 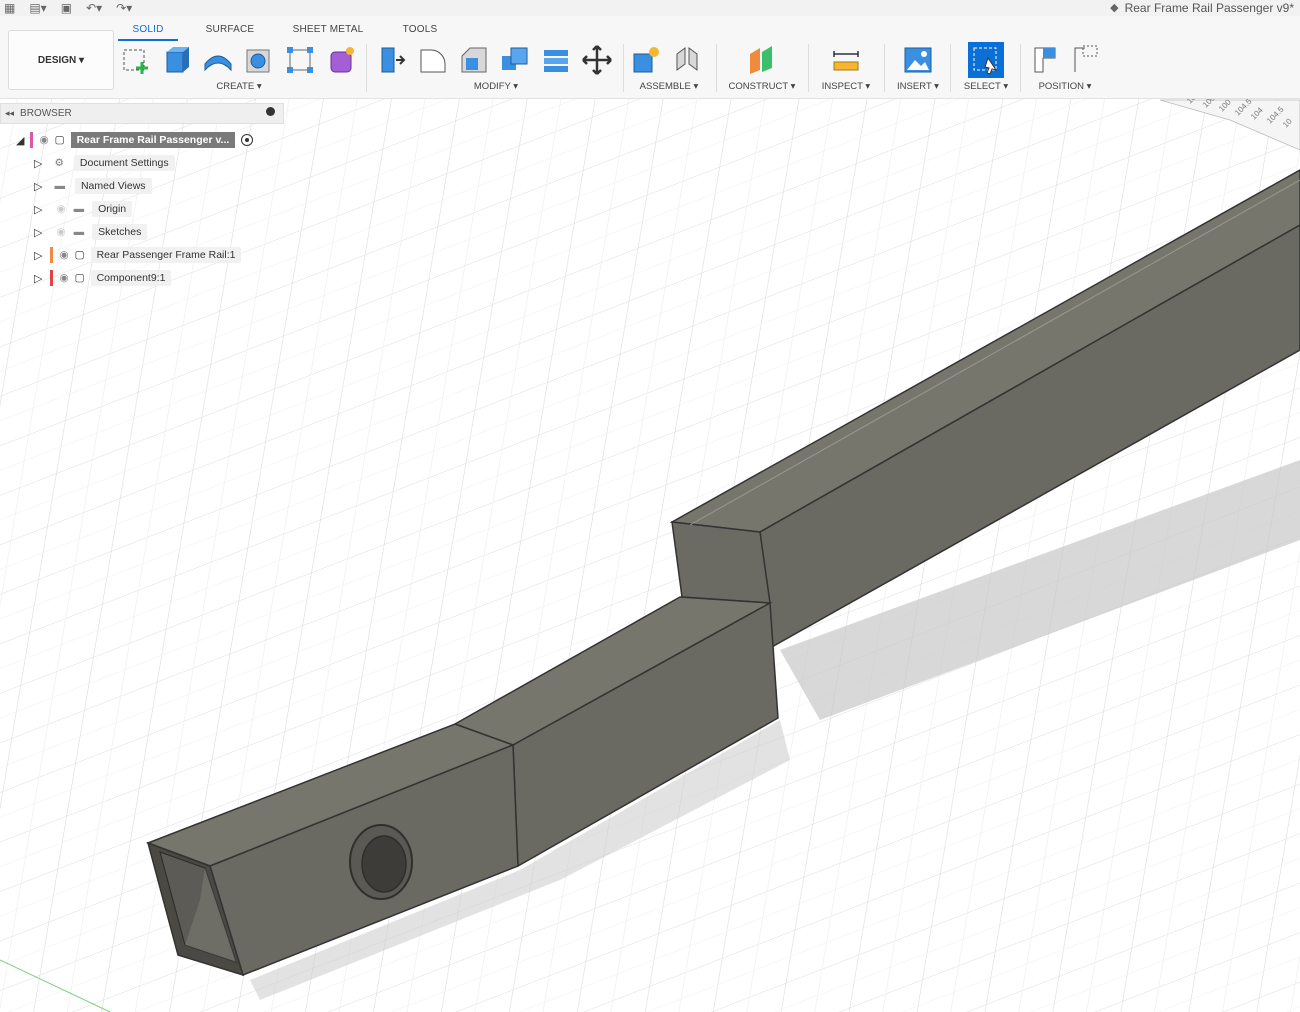 I want to click on offset-plane-icon, so click(x=762, y=60).